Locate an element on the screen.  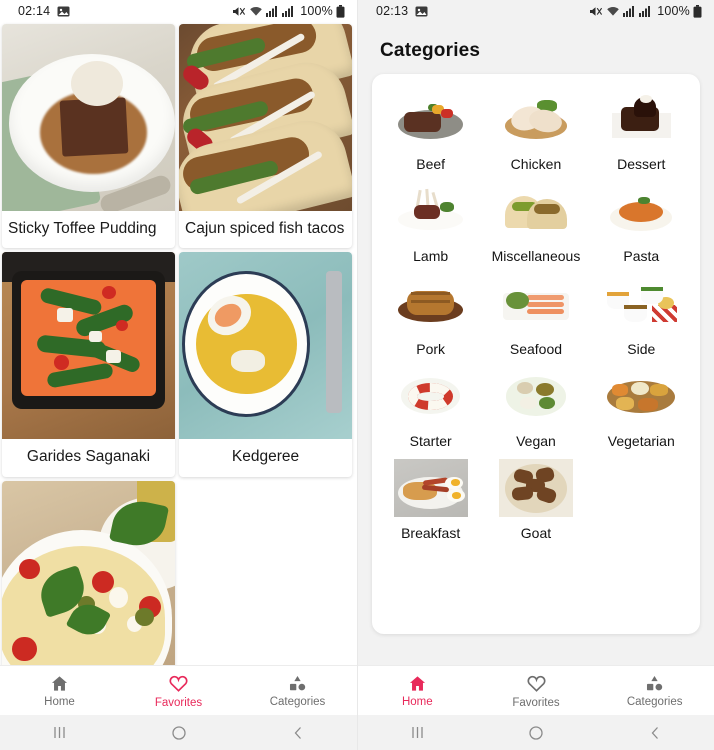
meal-card: Sticky Toffee Pudding is located at coordinates (88, 136).